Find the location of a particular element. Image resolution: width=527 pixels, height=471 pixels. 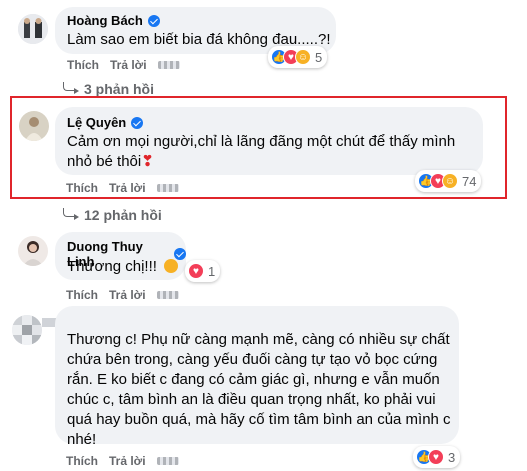

replies-count: 3 phản hồi is located at coordinates (119, 89).